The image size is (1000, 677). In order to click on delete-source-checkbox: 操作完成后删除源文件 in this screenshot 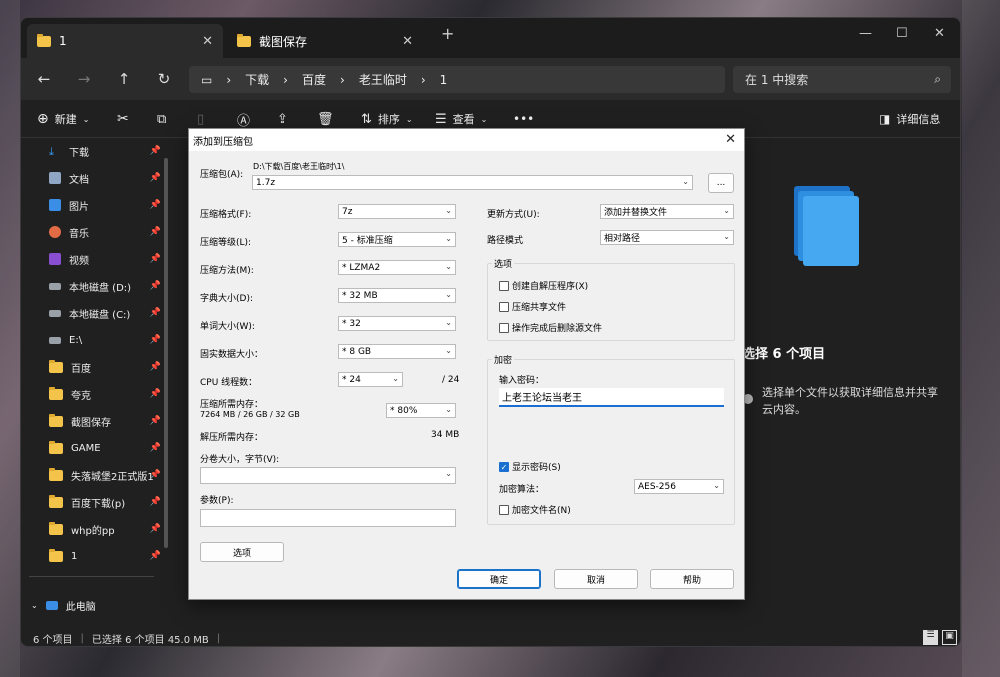, I will do `click(550, 327)`.